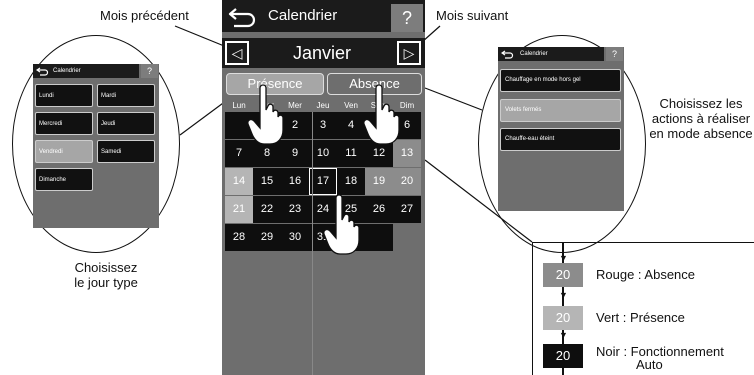  Describe the element at coordinates (295, 209) in the screenshot. I see `calendar-day-cell: 23` at that location.